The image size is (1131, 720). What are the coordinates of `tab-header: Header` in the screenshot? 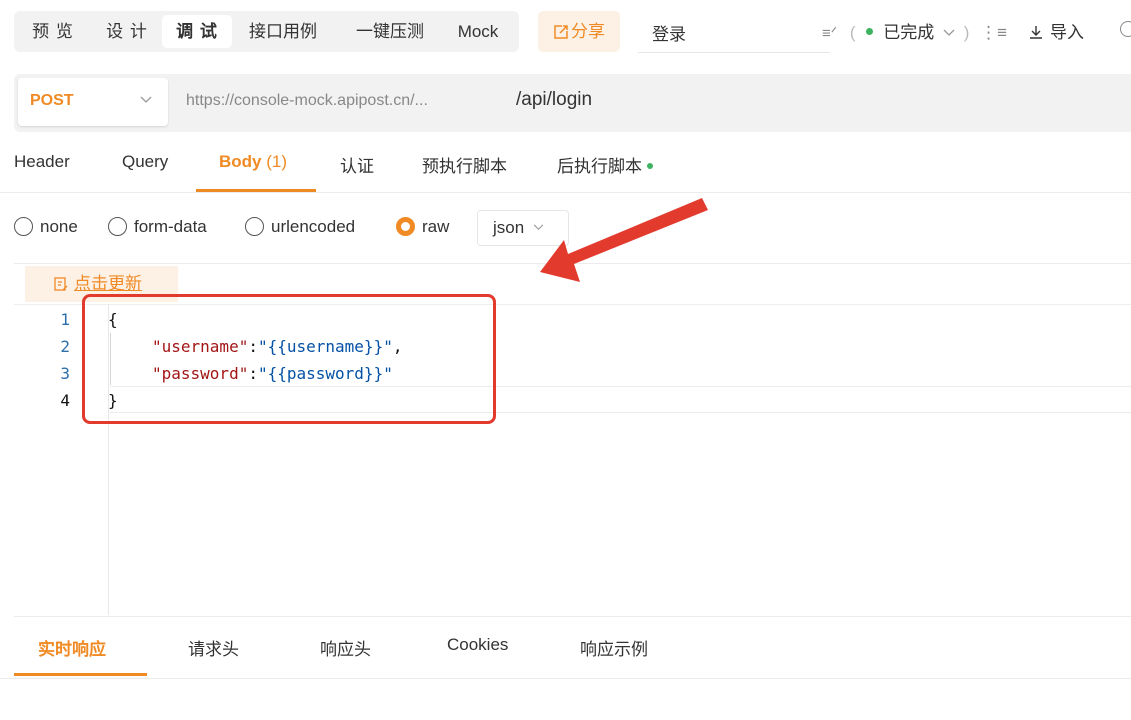 It's located at (42, 162).